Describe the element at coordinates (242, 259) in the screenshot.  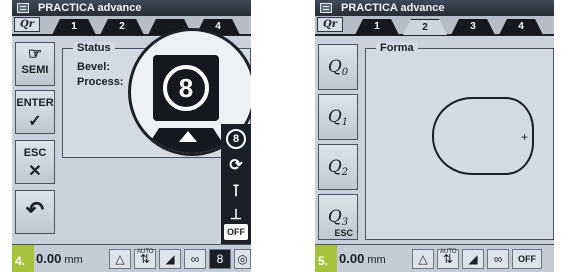
I see `drill-hole-icon: ◎` at that location.